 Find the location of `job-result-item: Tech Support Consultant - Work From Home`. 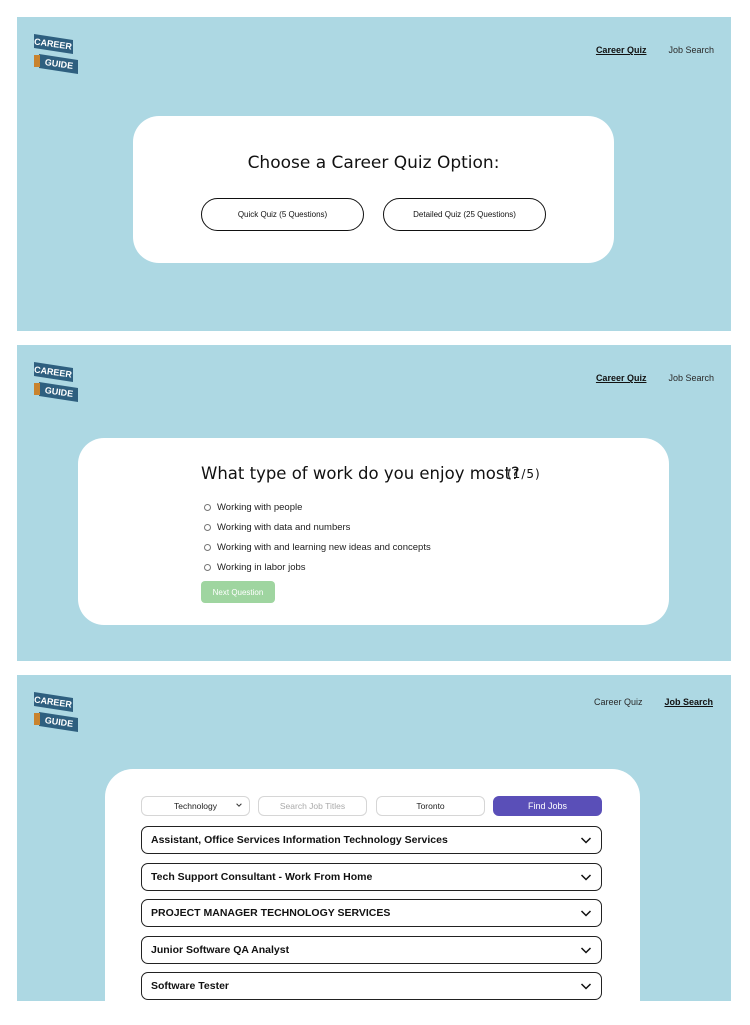

job-result-item: Tech Support Consultant - Work From Home is located at coordinates (371, 876).